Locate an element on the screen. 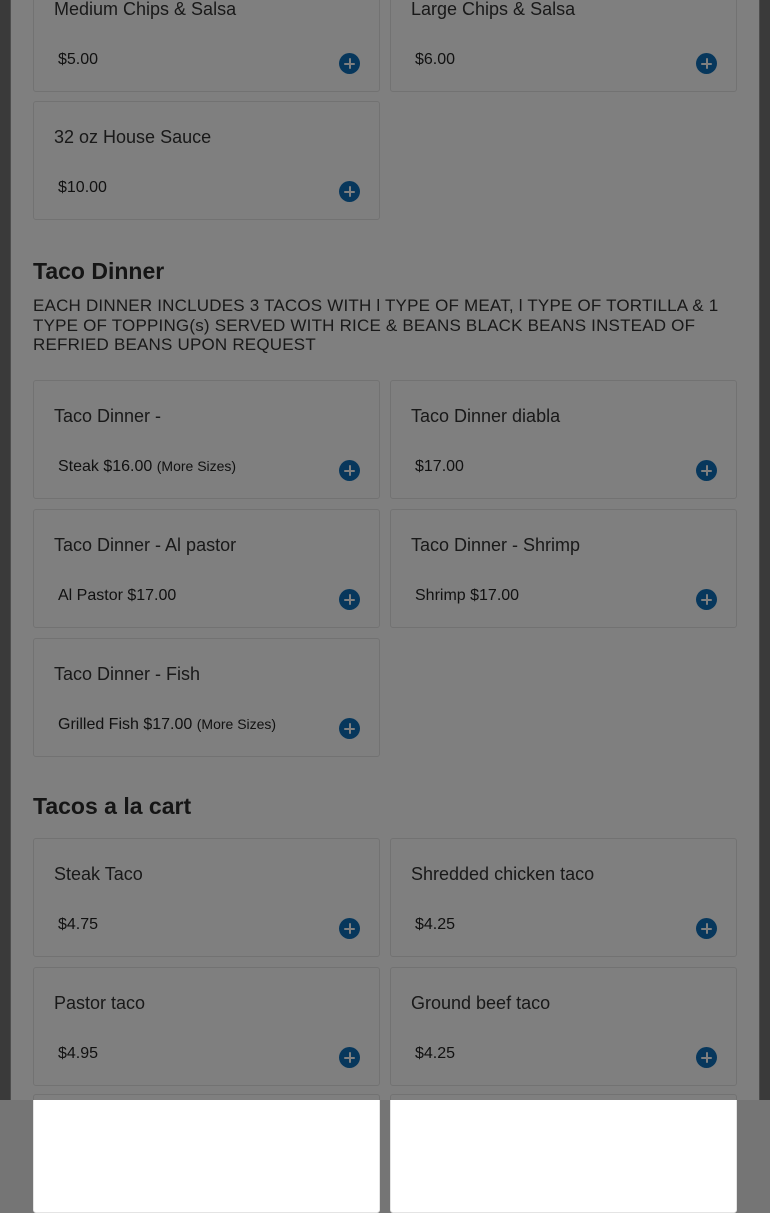  menu-item-price: $6.00 is located at coordinates (435, 59).